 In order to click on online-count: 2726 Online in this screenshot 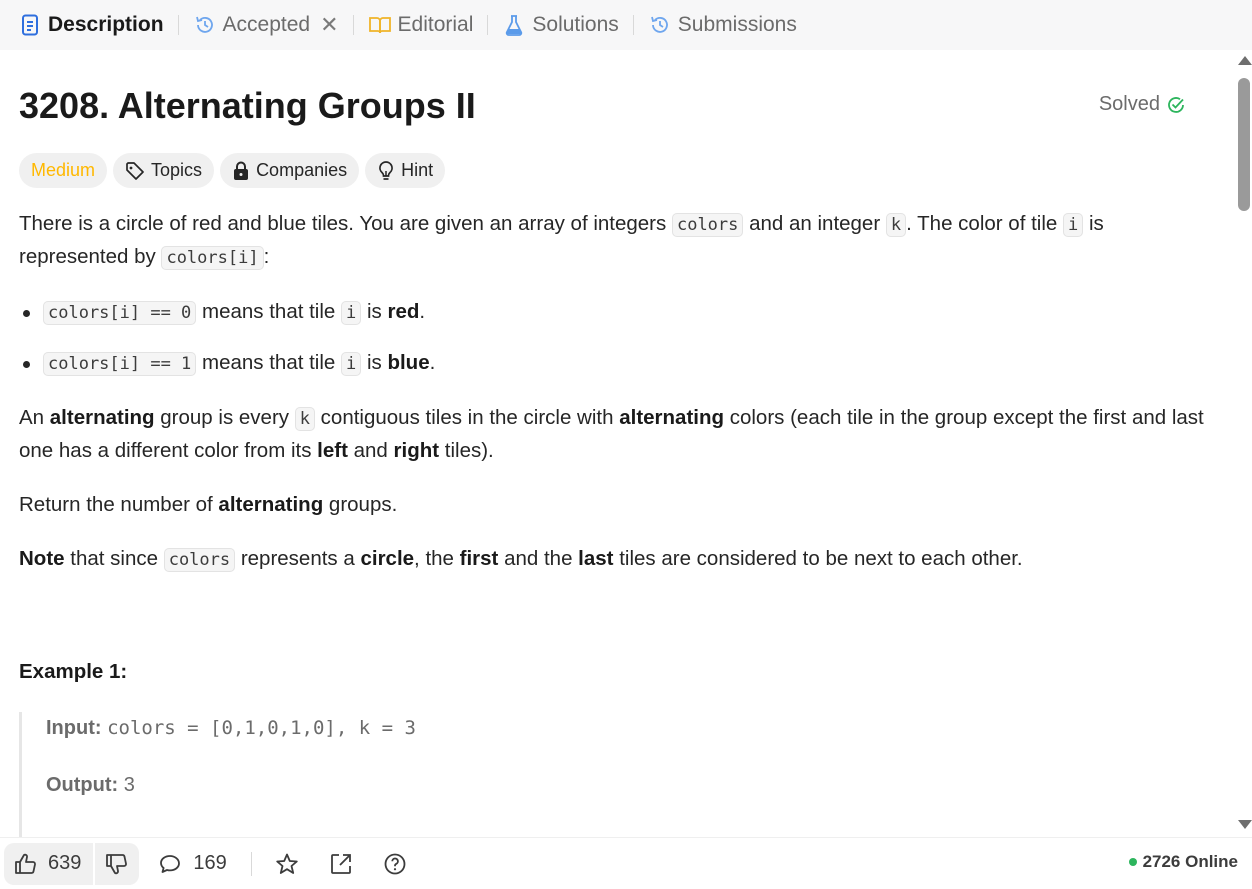, I will do `click(1190, 861)`.